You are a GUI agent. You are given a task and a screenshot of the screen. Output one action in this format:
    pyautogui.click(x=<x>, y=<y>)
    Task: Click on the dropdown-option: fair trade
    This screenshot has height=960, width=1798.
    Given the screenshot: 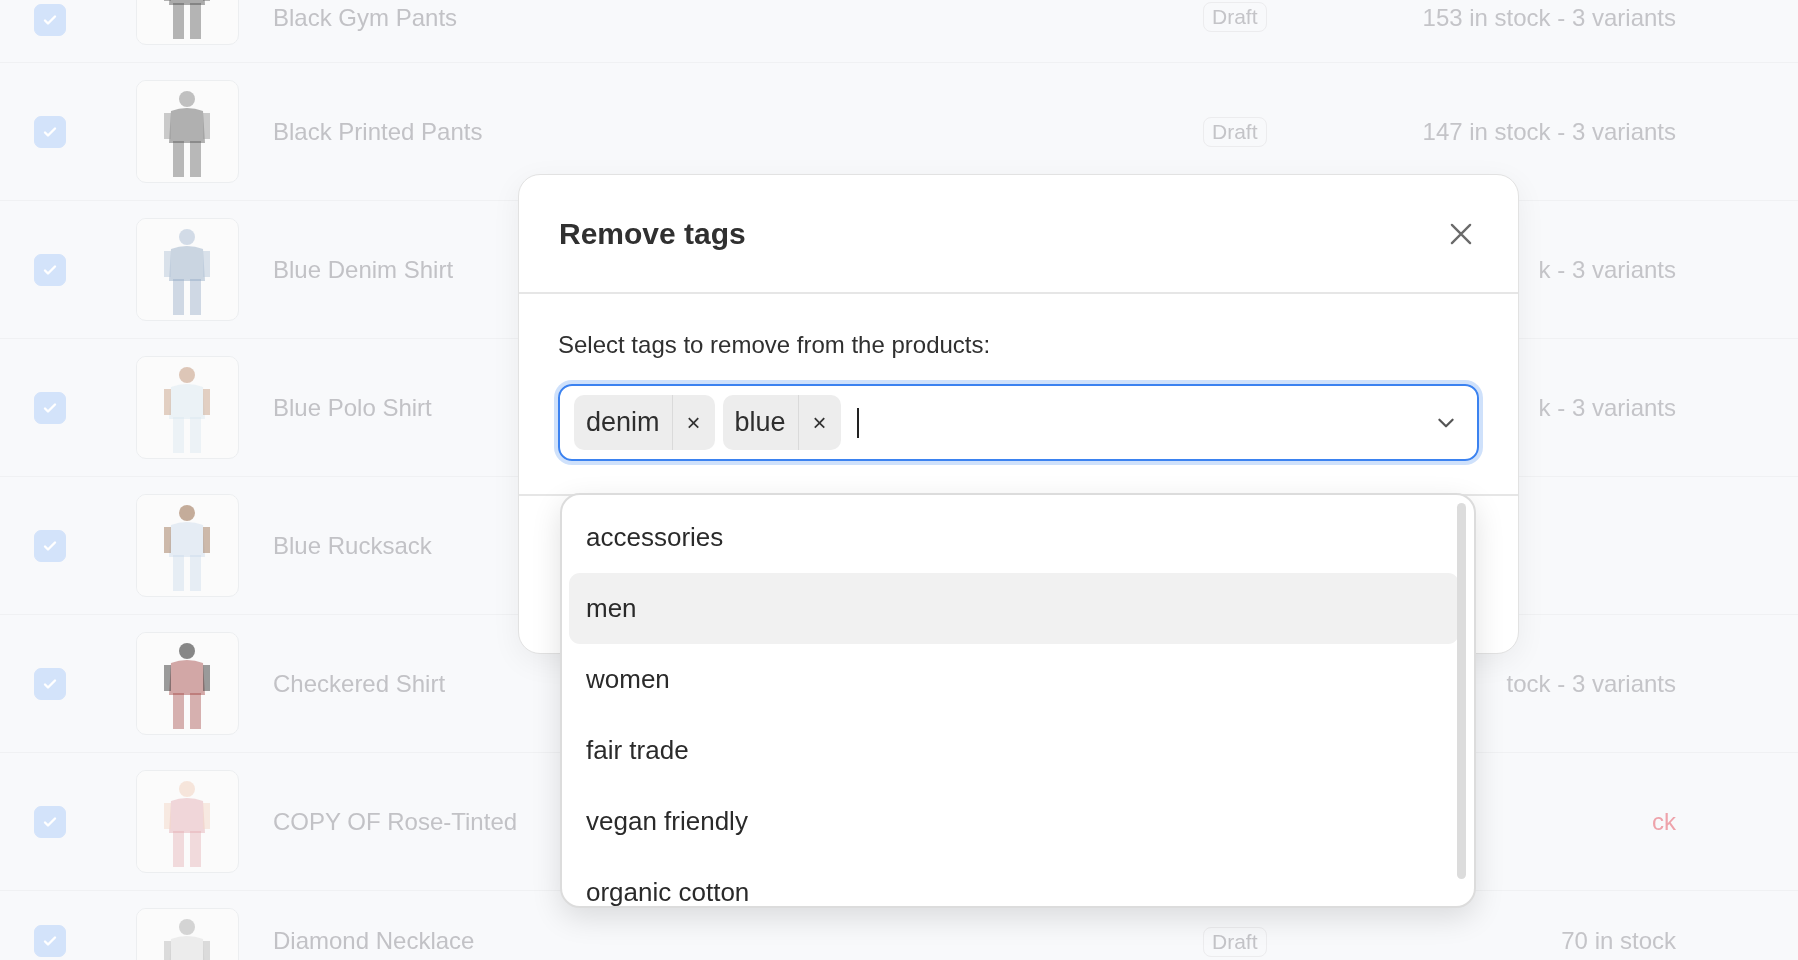 What is the action you would take?
    pyautogui.click(x=1014, y=750)
    